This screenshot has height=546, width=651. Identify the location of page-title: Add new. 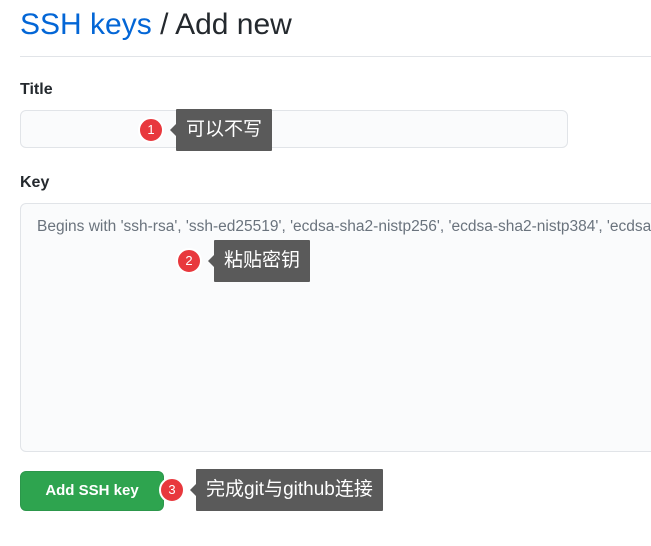
(233, 24).